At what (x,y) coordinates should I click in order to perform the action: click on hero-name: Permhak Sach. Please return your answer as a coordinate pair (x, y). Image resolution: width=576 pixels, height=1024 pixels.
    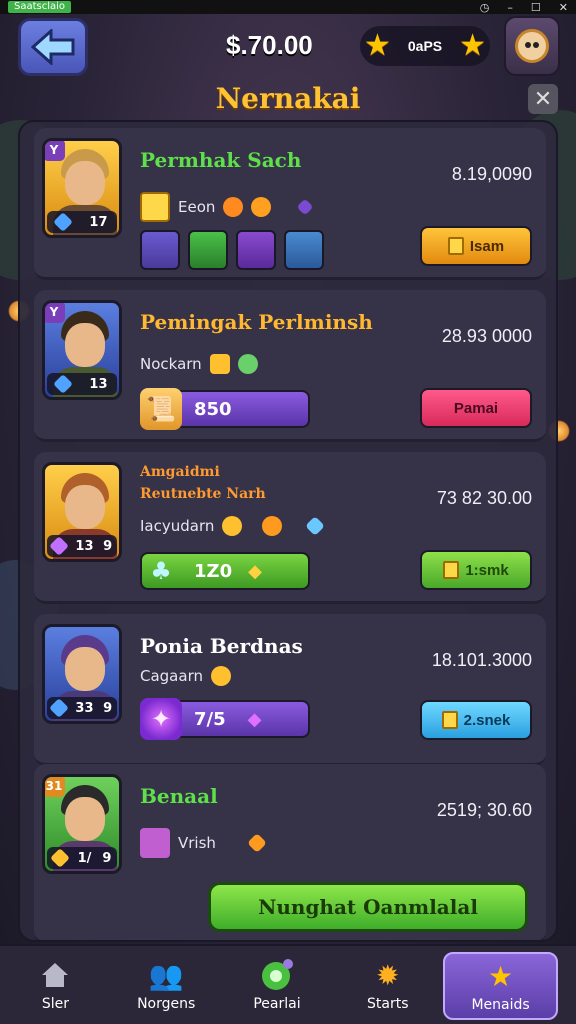
    Looking at the image, I should click on (221, 160).